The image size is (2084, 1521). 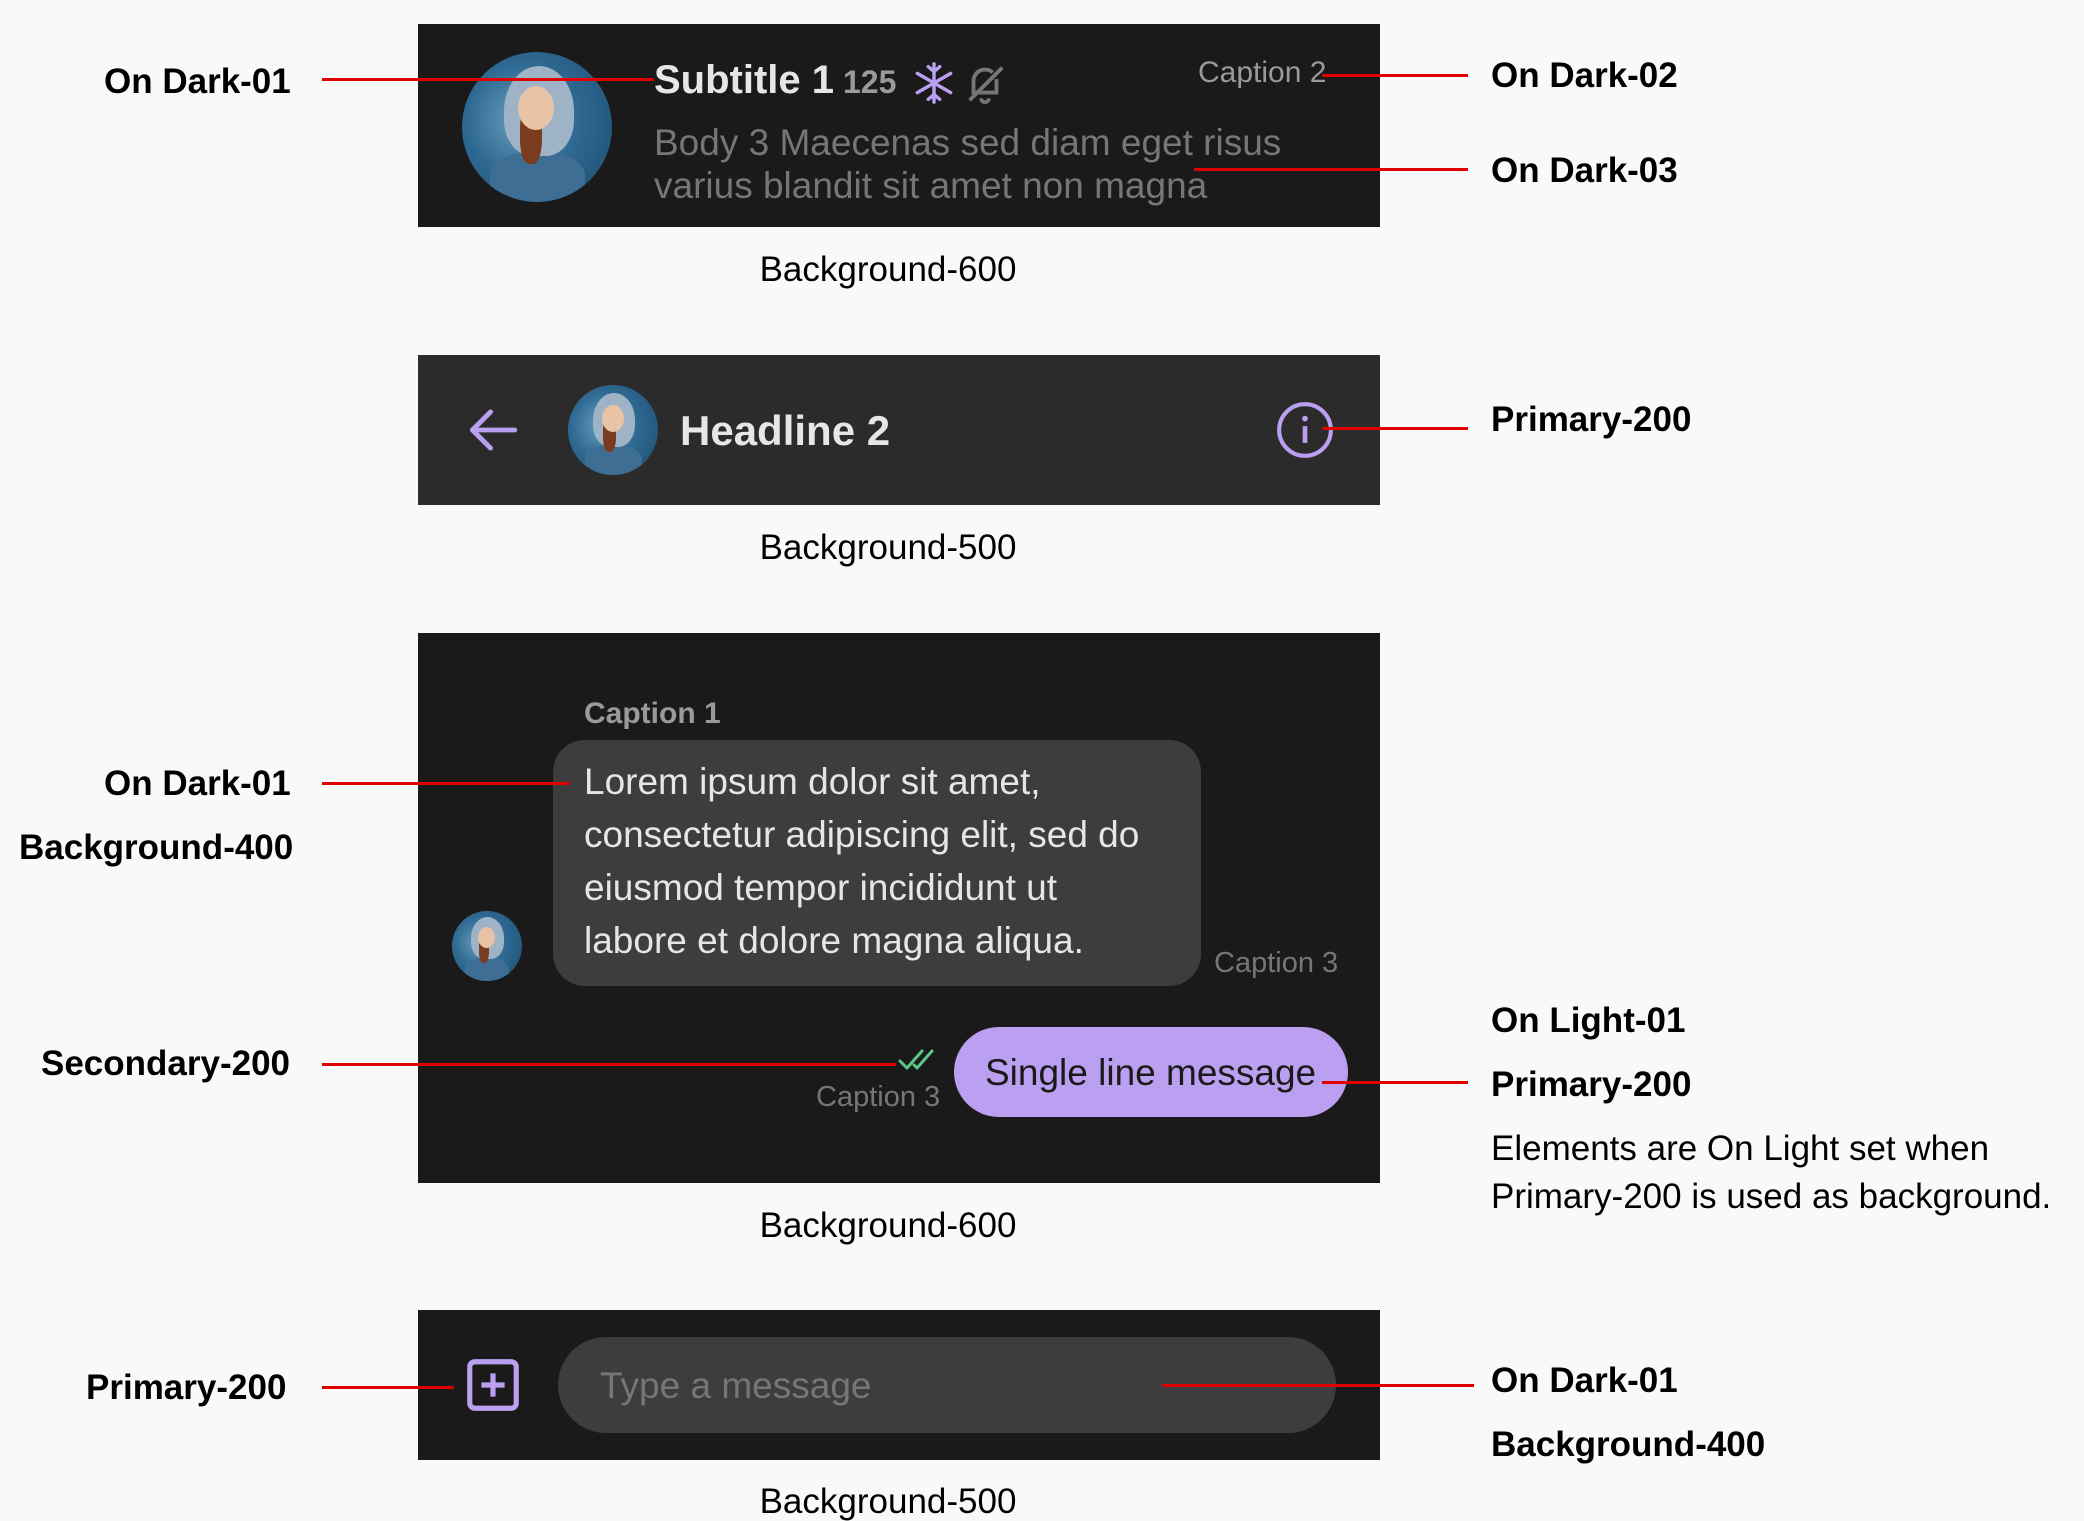 I want to click on annotation-secondary-200: Secondary-200, so click(x=166, y=1063).